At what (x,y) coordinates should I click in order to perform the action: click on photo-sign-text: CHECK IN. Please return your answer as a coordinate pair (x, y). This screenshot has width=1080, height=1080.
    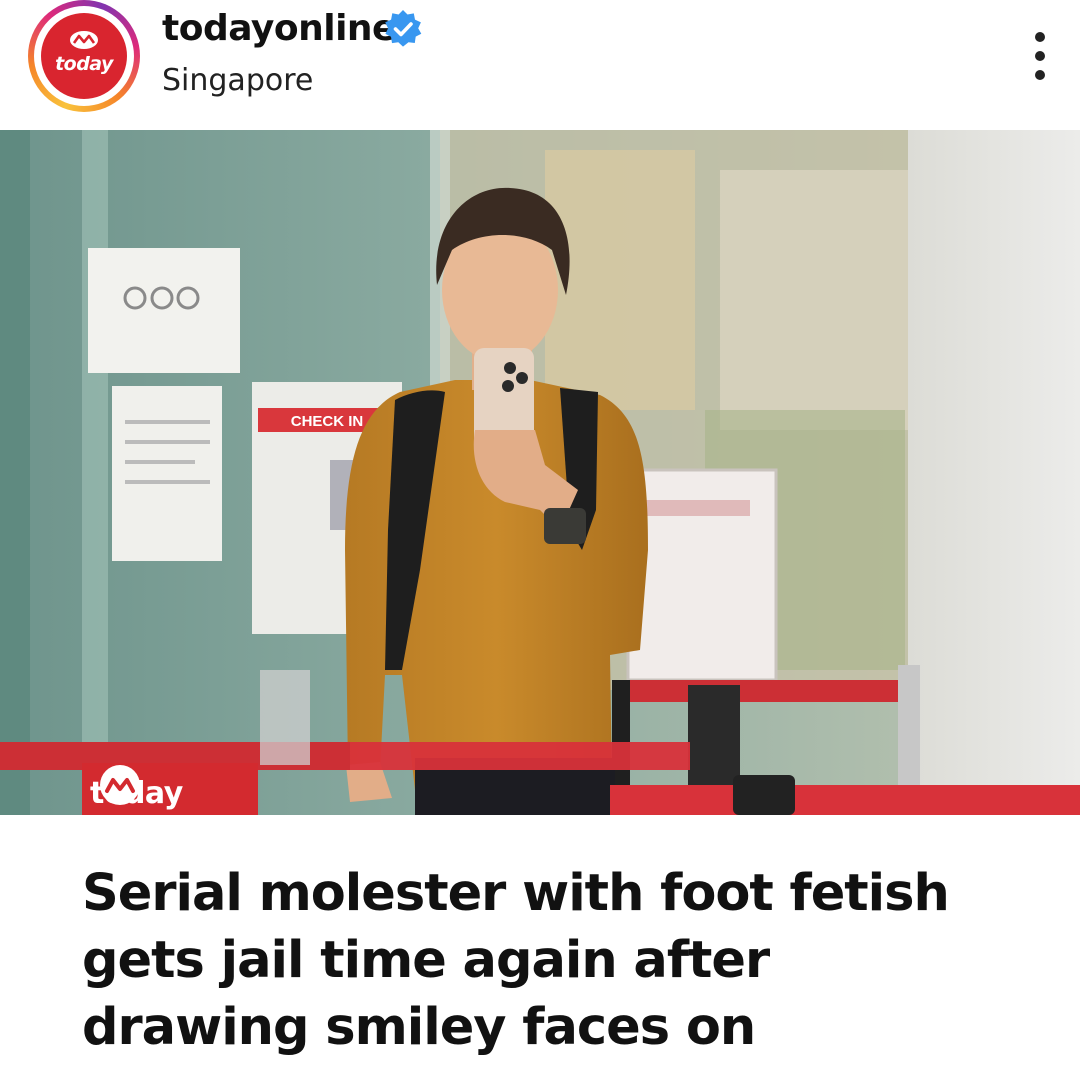
    Looking at the image, I should click on (327, 421).